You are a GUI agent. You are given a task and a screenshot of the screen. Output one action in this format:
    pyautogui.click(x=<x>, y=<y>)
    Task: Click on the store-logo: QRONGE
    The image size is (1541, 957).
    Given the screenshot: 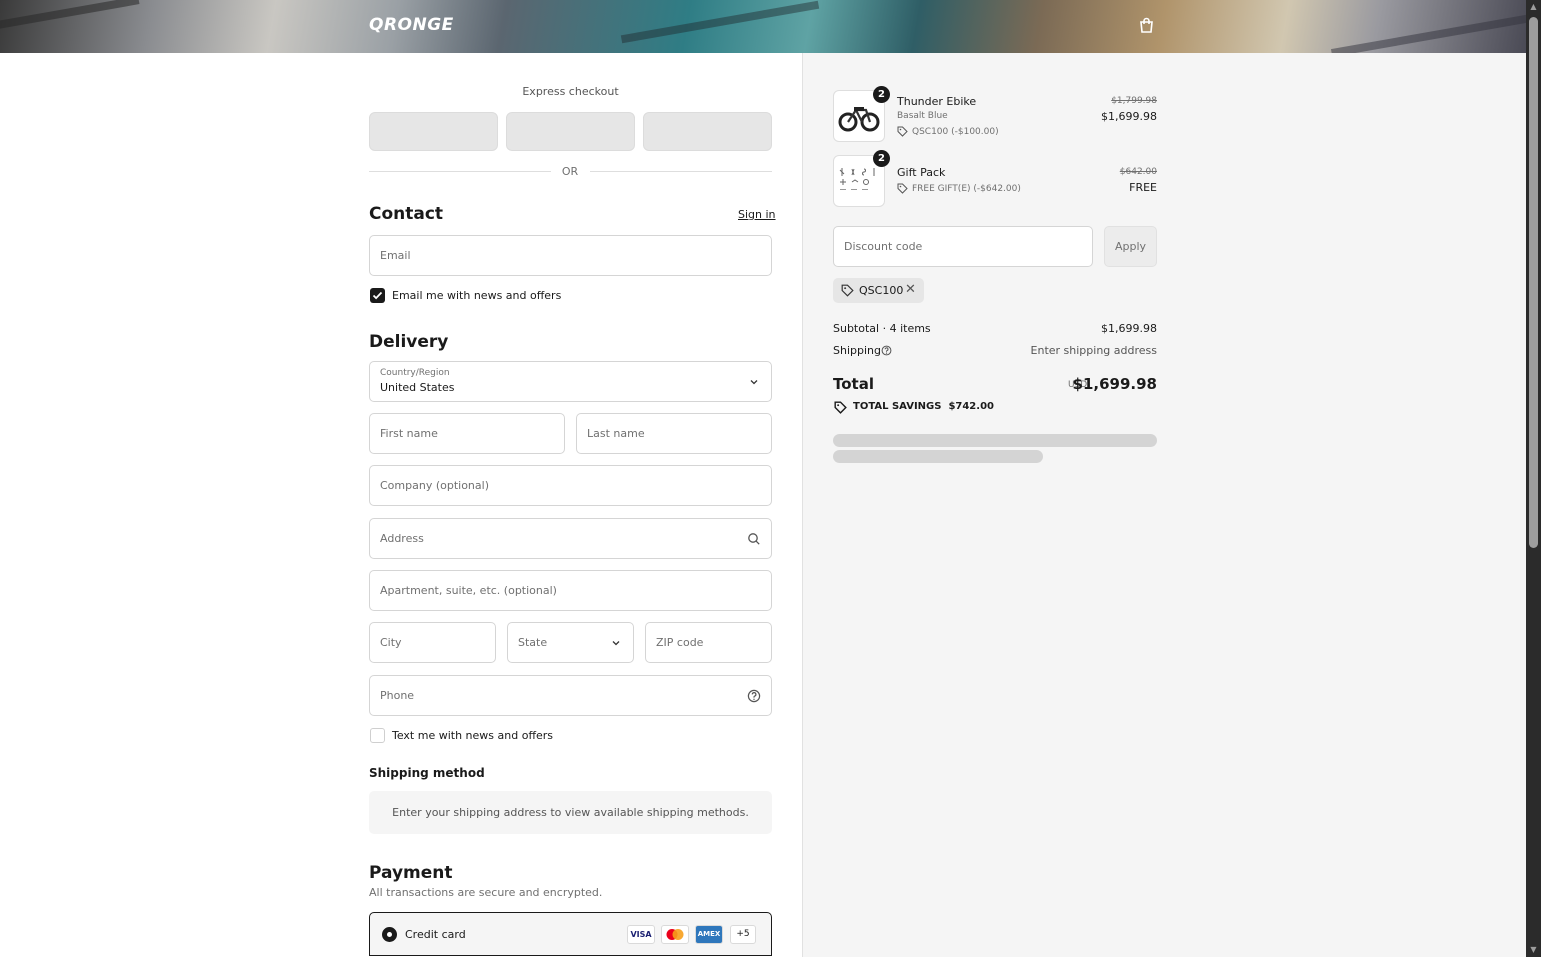 What is the action you would take?
    pyautogui.click(x=411, y=25)
    